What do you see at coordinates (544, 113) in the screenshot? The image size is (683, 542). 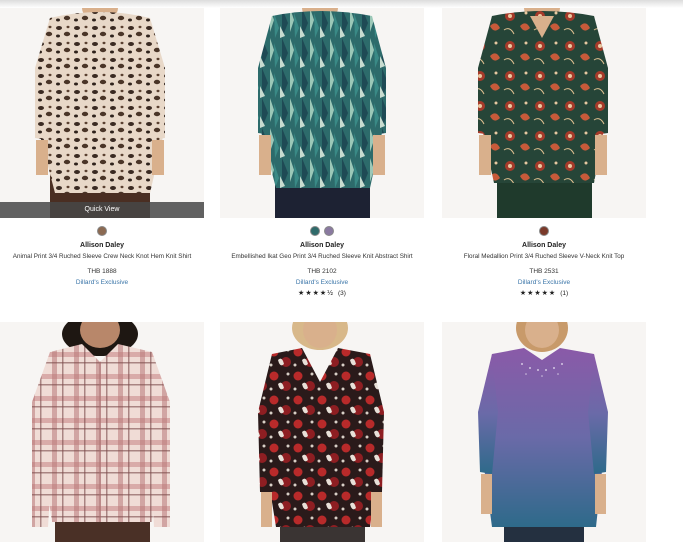 I see `product-image-floral-medallion-top` at bounding box center [544, 113].